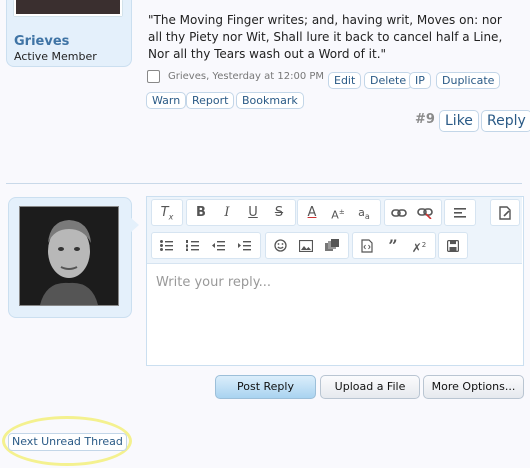 This screenshot has width=530, height=468. What do you see at coordinates (399, 212) in the screenshot?
I see `link-icon` at bounding box center [399, 212].